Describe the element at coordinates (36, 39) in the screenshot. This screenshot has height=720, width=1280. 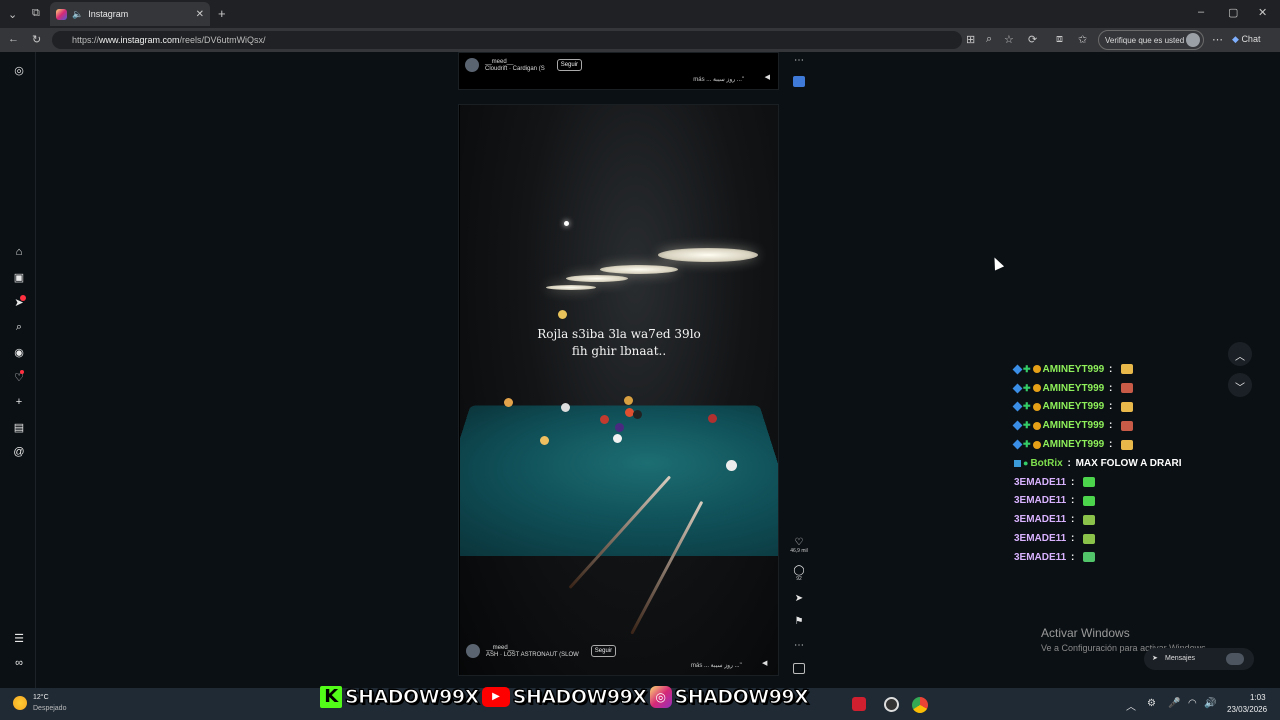
I see `reload-icon: ↻` at that location.